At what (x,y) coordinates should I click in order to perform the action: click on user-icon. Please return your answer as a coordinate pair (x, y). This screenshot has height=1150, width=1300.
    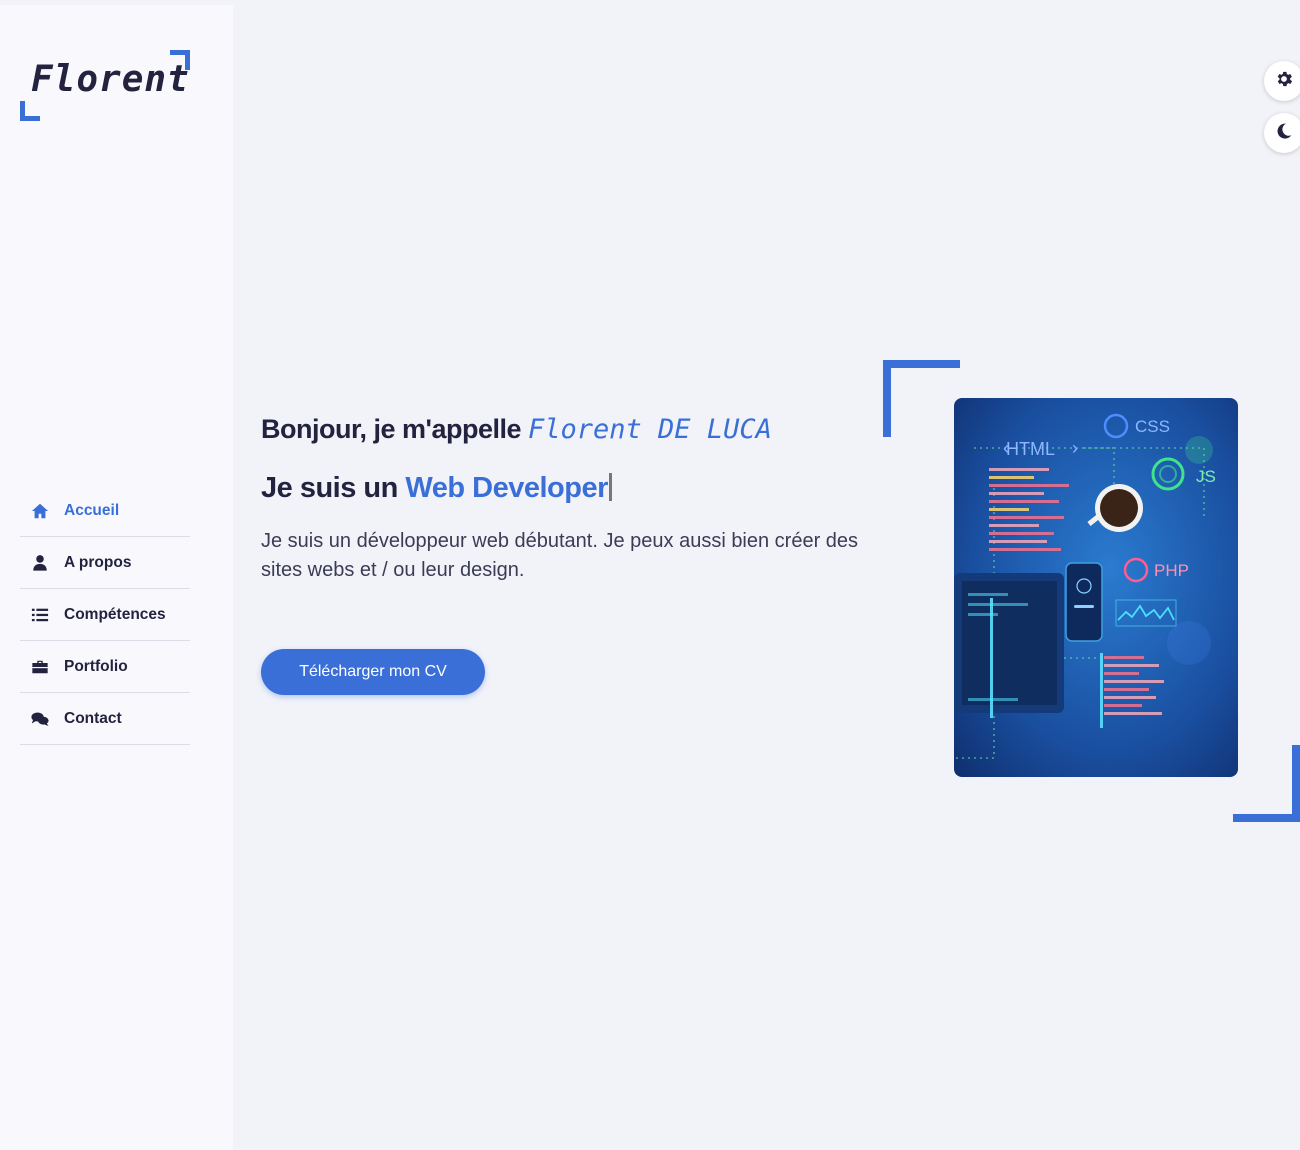
    Looking at the image, I should click on (42, 563).